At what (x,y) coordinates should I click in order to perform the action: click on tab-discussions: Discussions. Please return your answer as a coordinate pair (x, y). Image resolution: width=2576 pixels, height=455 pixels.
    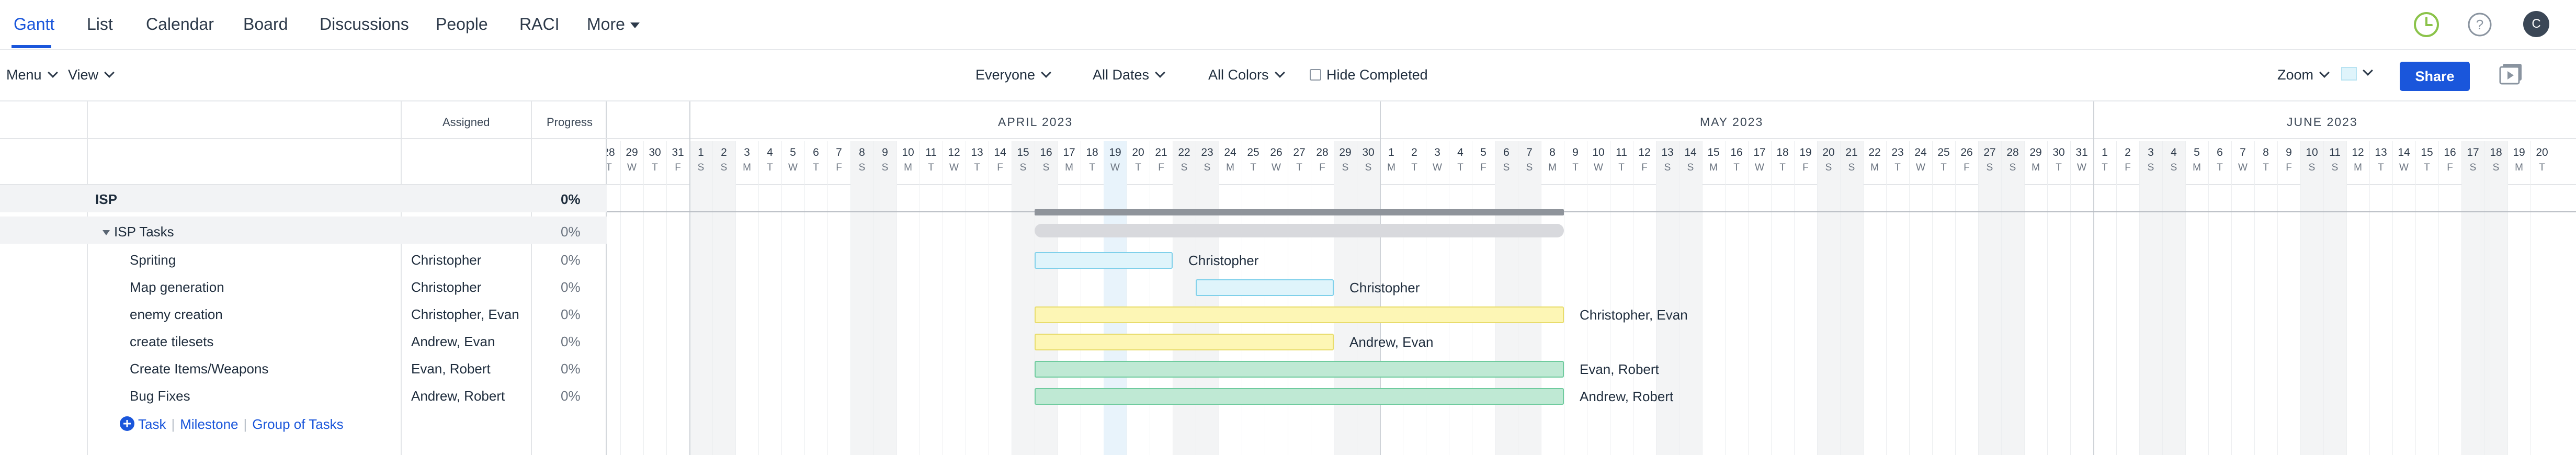
    Looking at the image, I should click on (364, 24).